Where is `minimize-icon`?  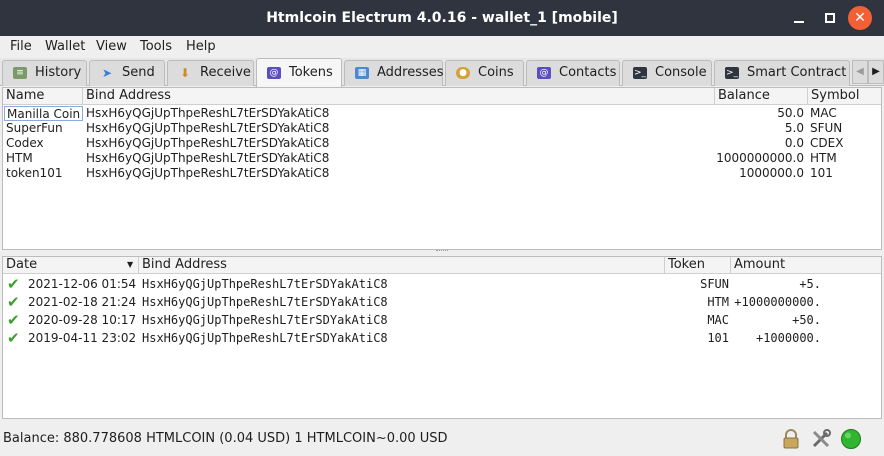 minimize-icon is located at coordinates (799, 22).